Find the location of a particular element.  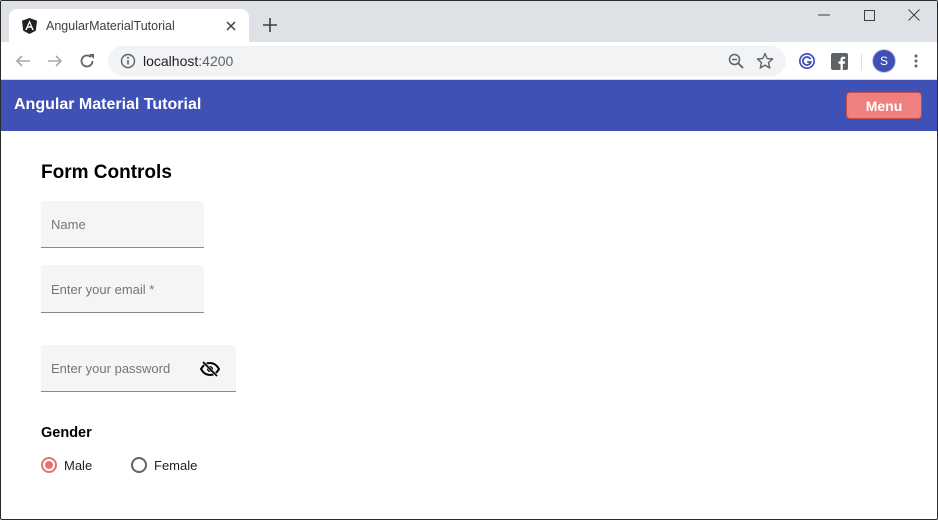

facebook-icon is located at coordinates (839, 61).